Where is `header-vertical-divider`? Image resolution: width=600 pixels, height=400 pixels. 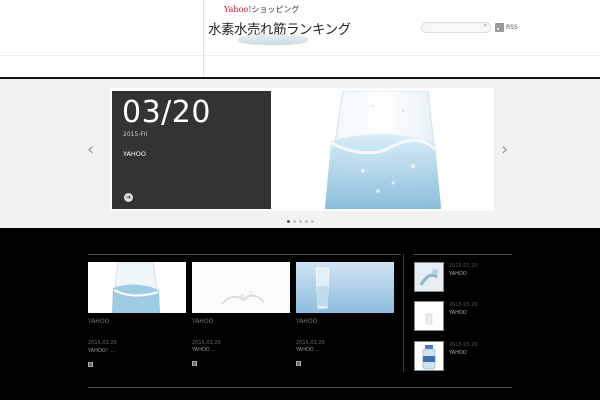 header-vertical-divider is located at coordinates (203, 38).